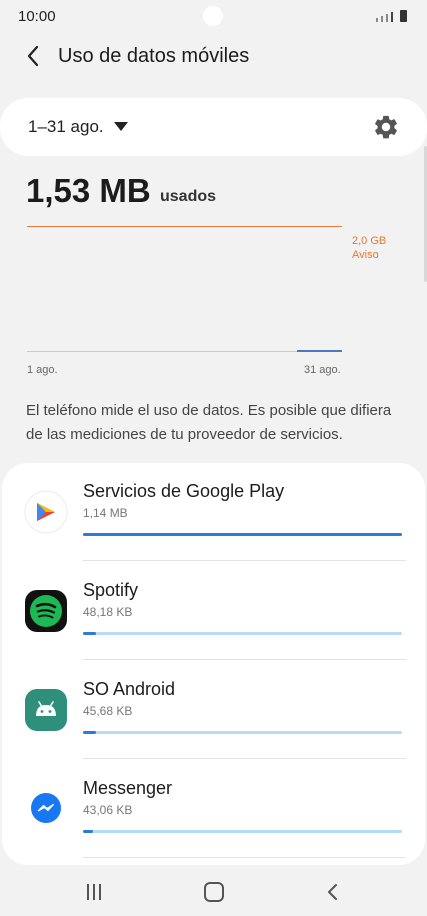 Image resolution: width=427 pixels, height=916 pixels. I want to click on app-bar: Uso de datos móviles, so click(213, 57).